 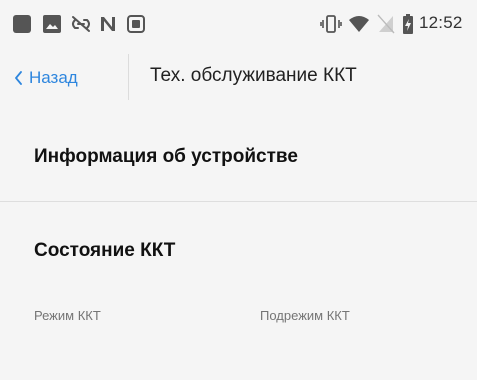 What do you see at coordinates (331, 24) in the screenshot?
I see `vibrate-icon` at bounding box center [331, 24].